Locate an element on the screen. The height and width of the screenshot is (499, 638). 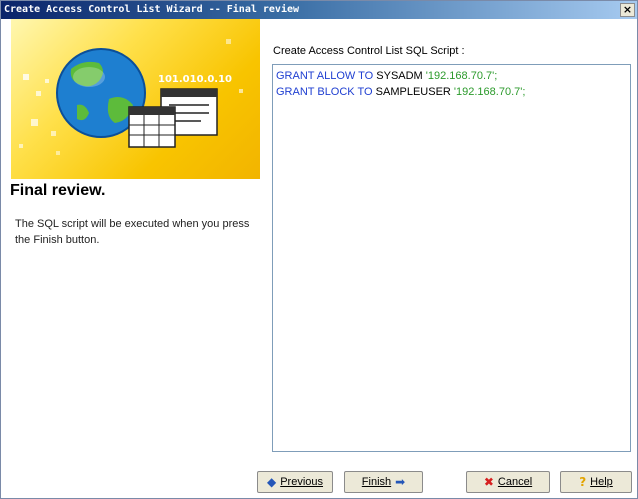
cancel-button: ✖ Cancel is located at coordinates (508, 482).